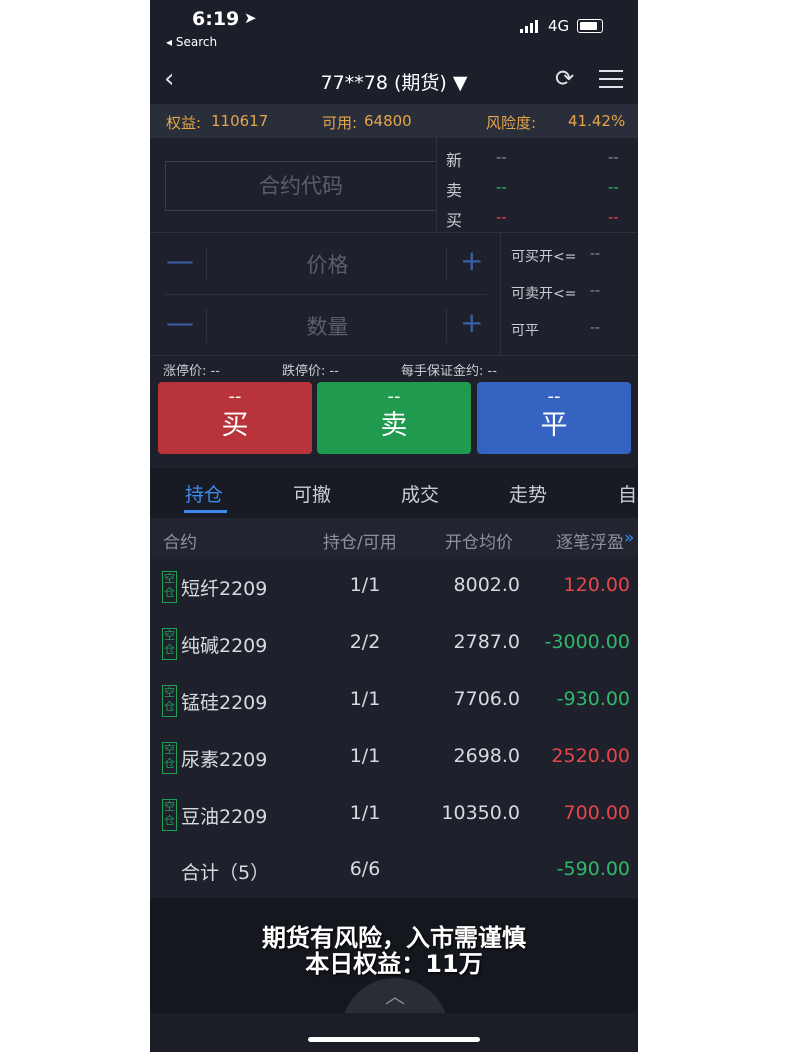 Image resolution: width=789 pixels, height=1052 pixels. I want to click on close-label: 平, so click(554, 425).